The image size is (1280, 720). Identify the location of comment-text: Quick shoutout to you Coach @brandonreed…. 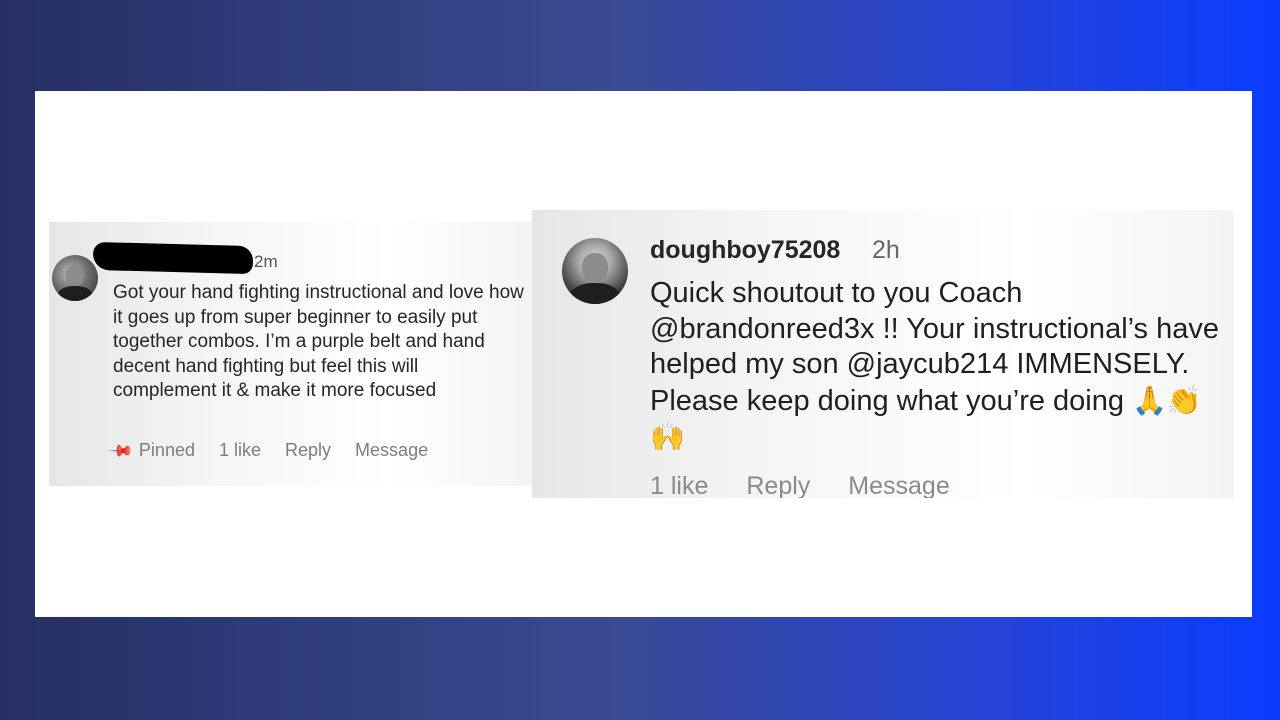
(935, 366).